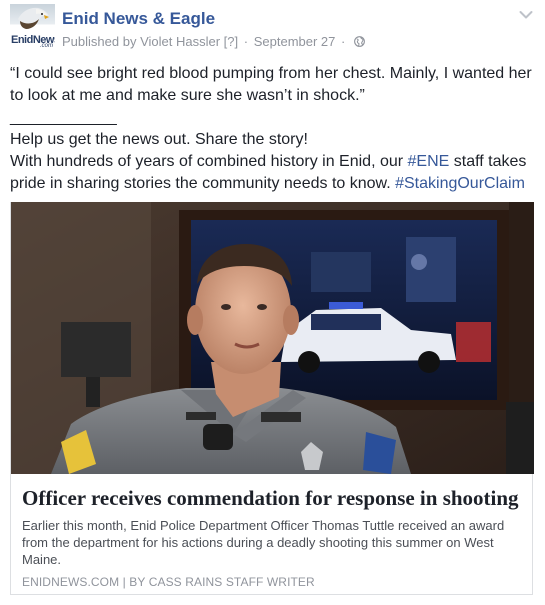  Describe the element at coordinates (429, 161) in the screenshot. I see `hashtag-ene-link: #ENE` at that location.